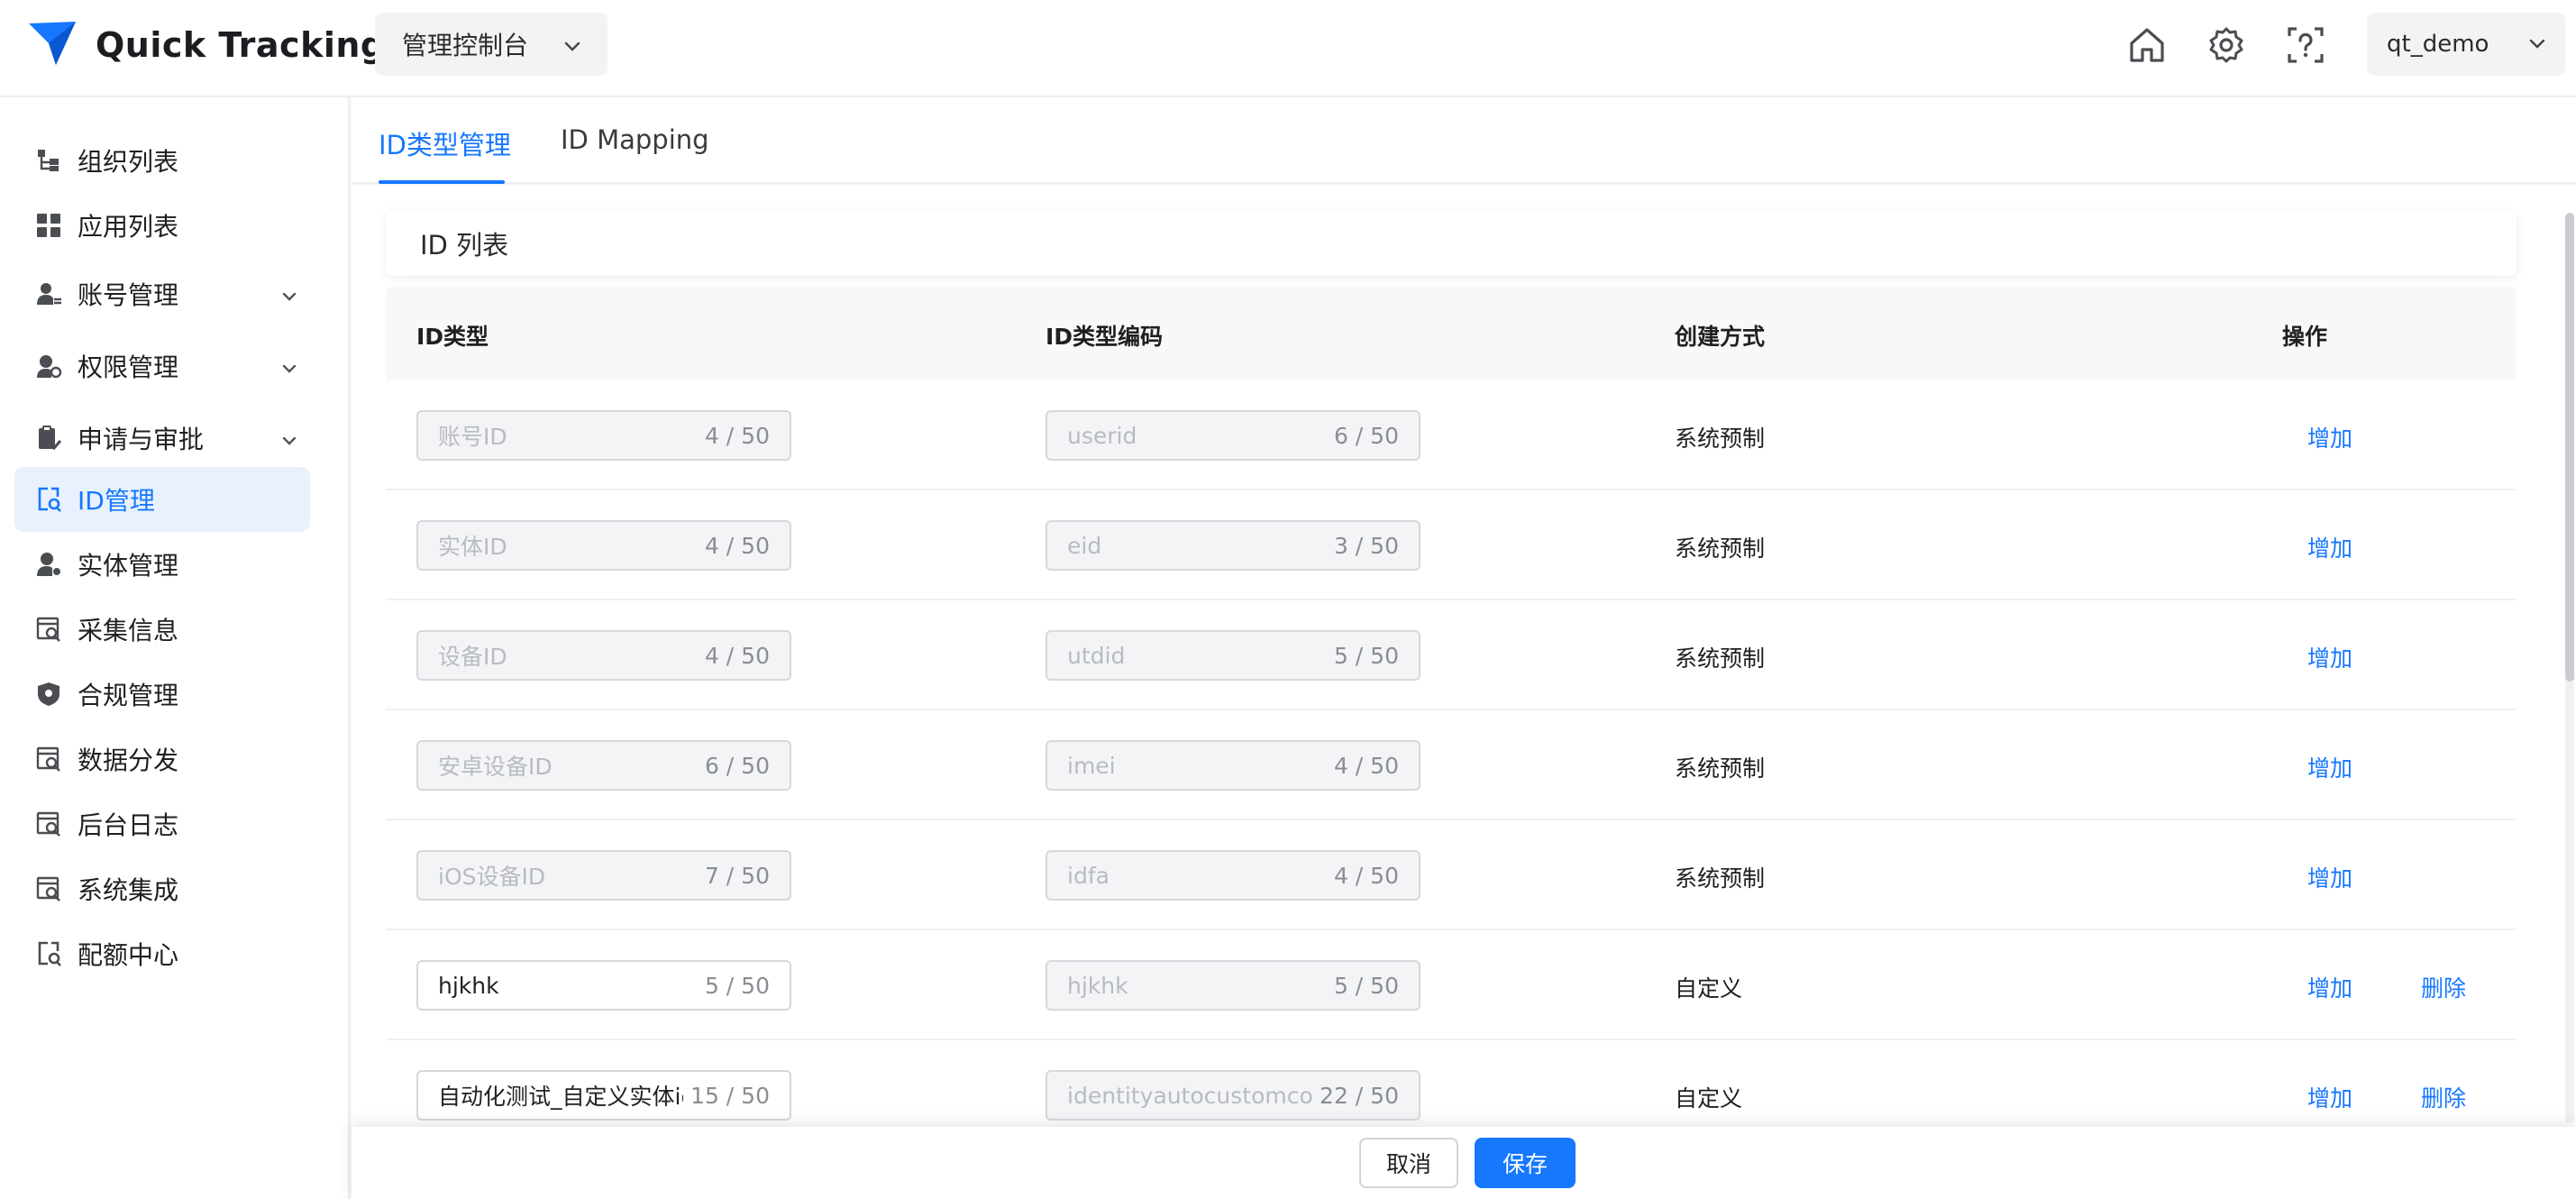  Describe the element at coordinates (2305, 337) in the screenshot. I see `column-header-actions: 操作` at that location.